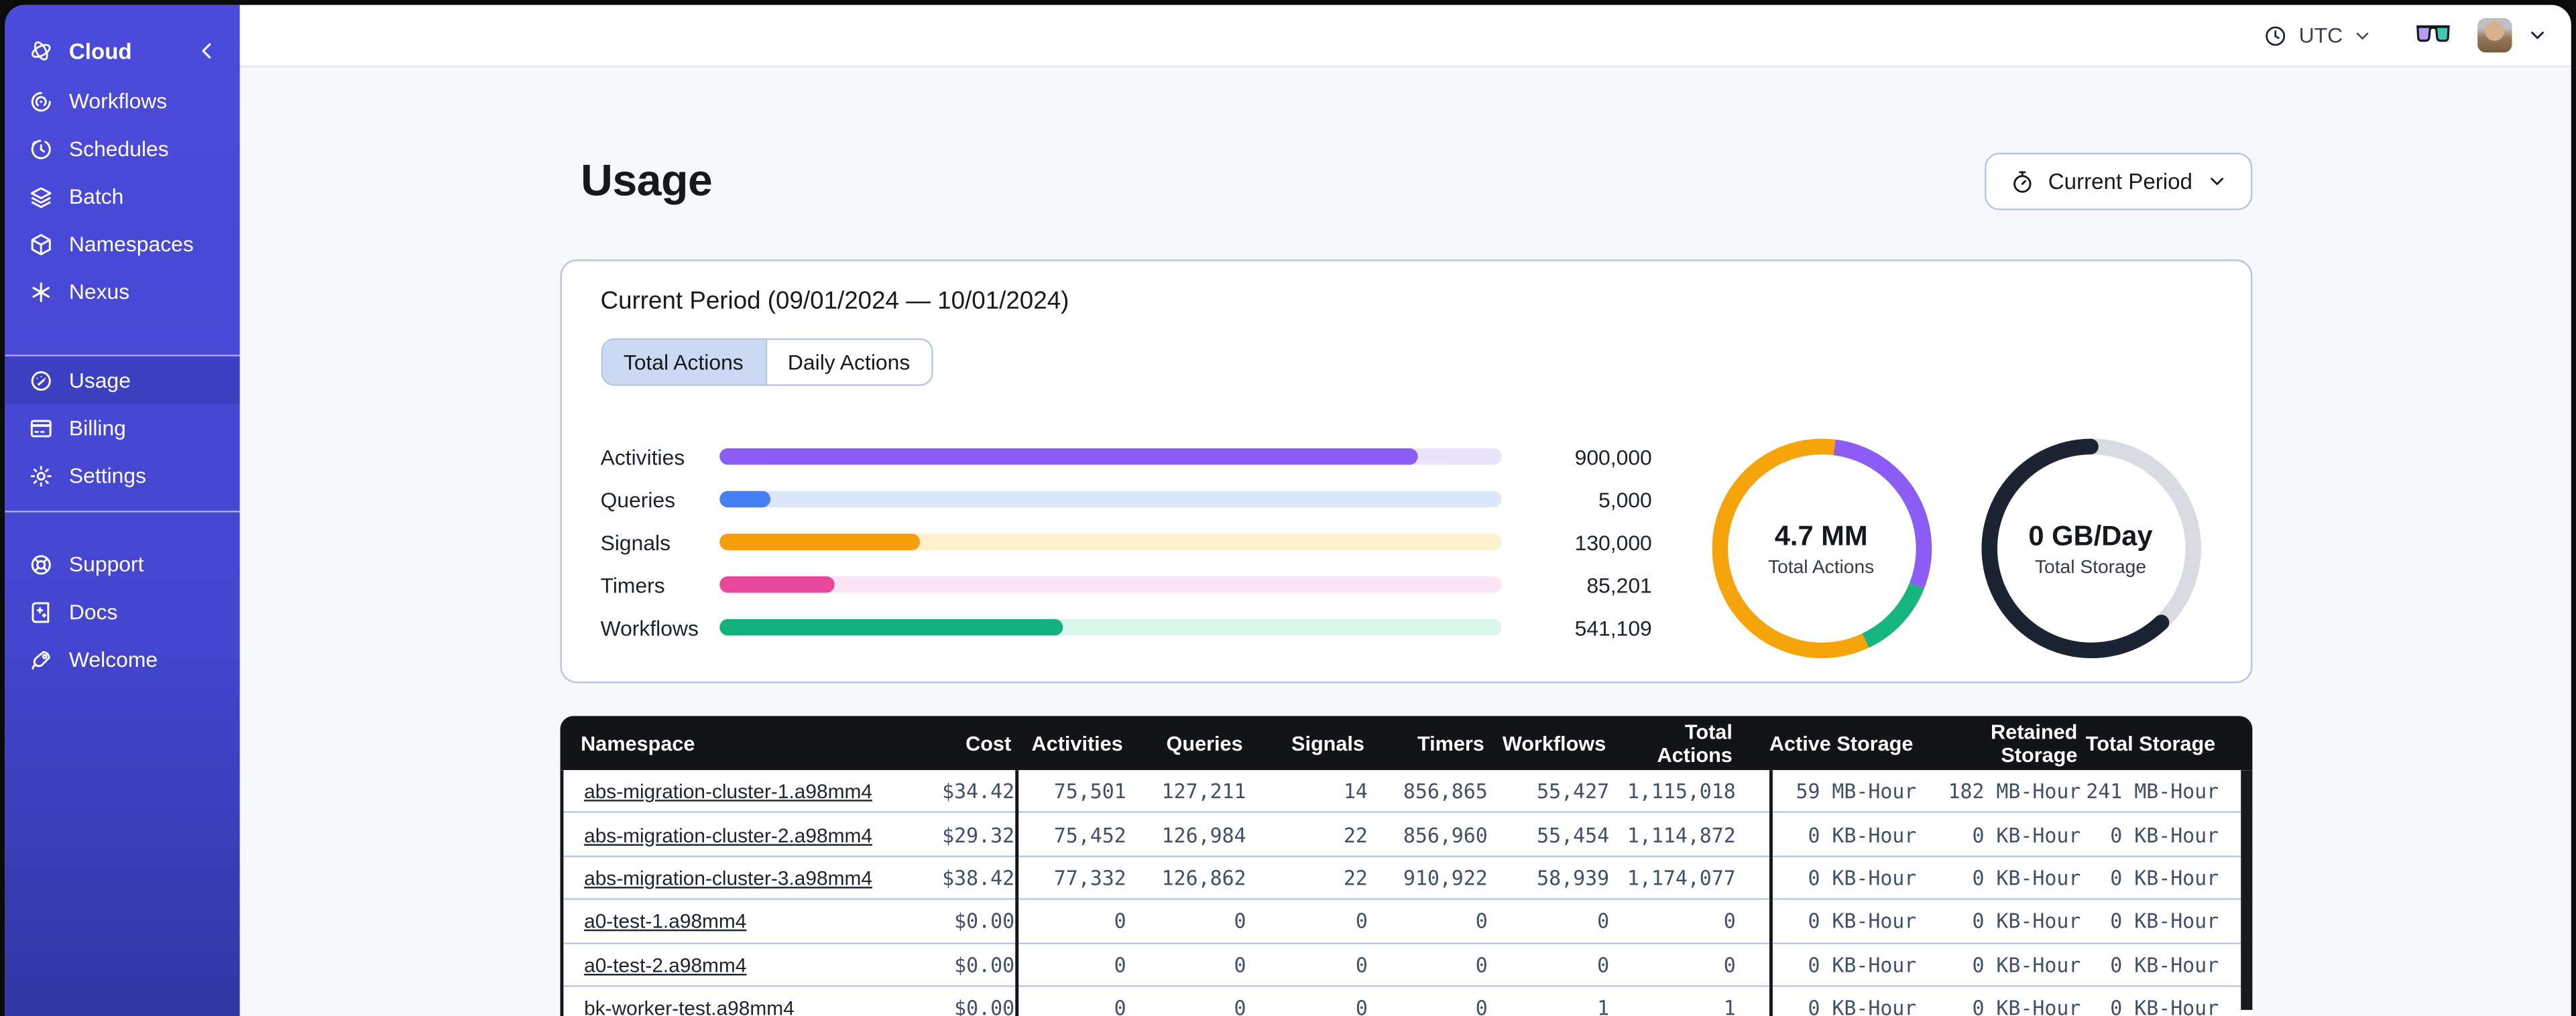 The image size is (2576, 1016). Describe the element at coordinates (99, 380) in the screenshot. I see `sidebar-item-label: Usage` at that location.